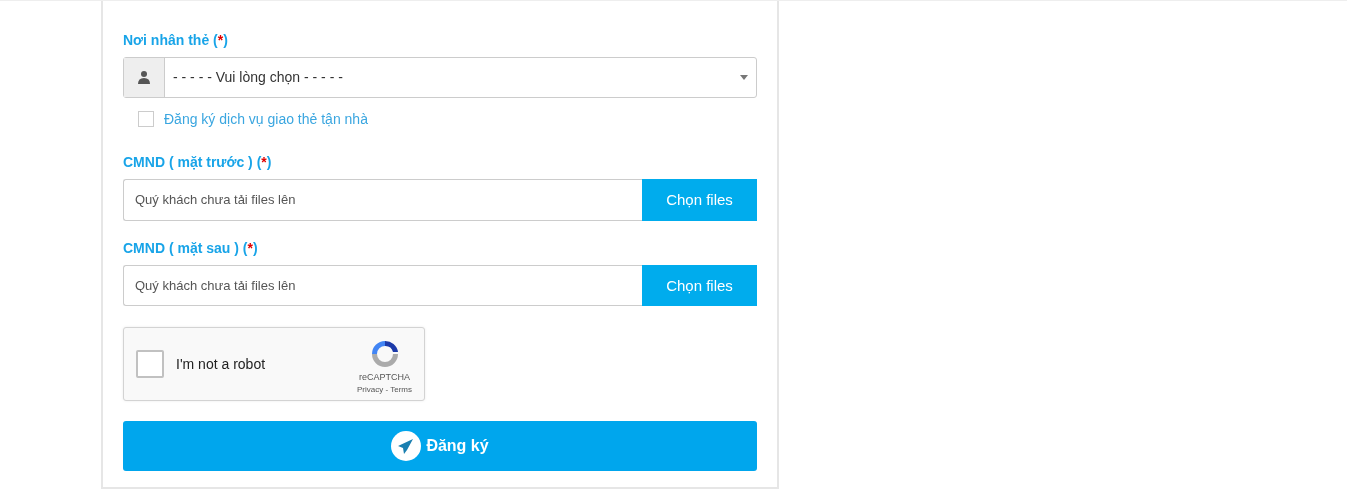  What do you see at coordinates (176, 40) in the screenshot?
I see `field-label: Nơi nhân thẻ (*)` at bounding box center [176, 40].